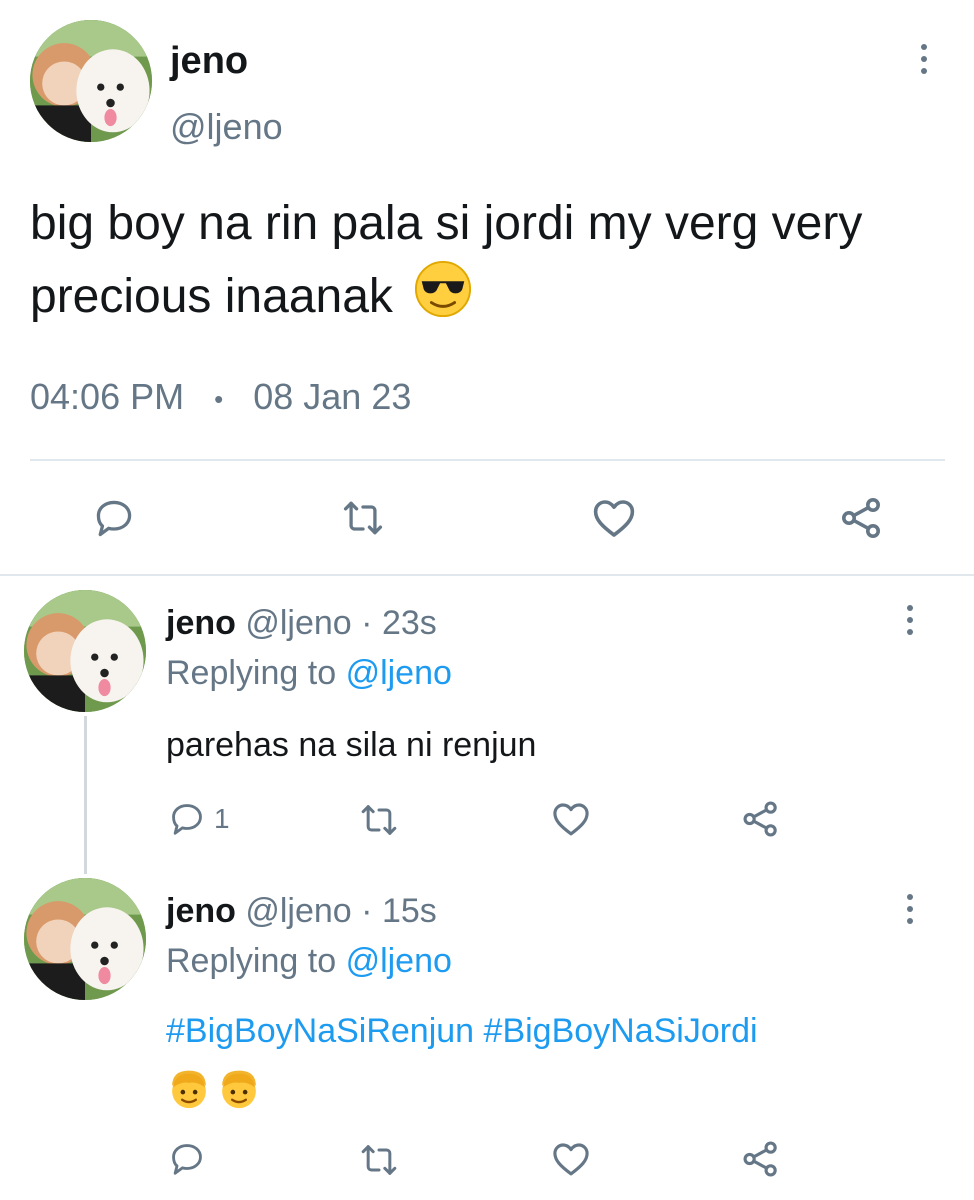  I want to click on reply-header: jeno @ljeno · 23s, so click(301, 623).